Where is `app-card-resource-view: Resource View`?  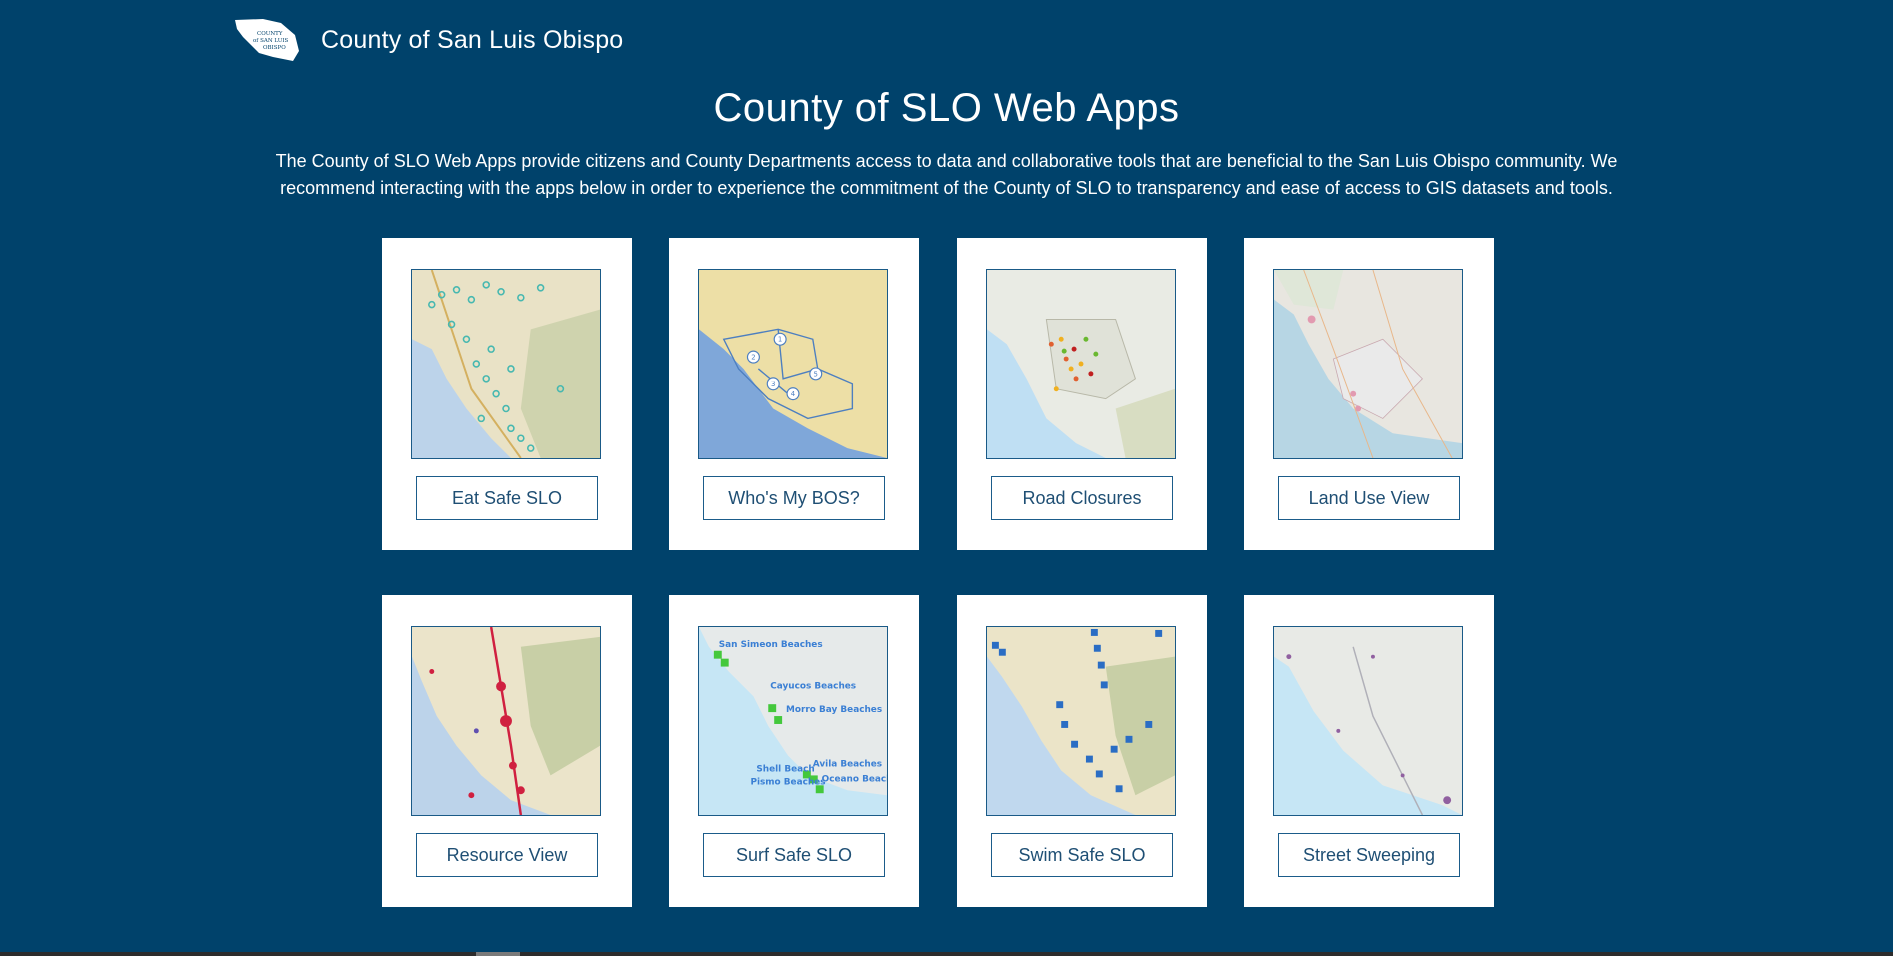
app-card-resource-view: Resource View is located at coordinates (507, 751).